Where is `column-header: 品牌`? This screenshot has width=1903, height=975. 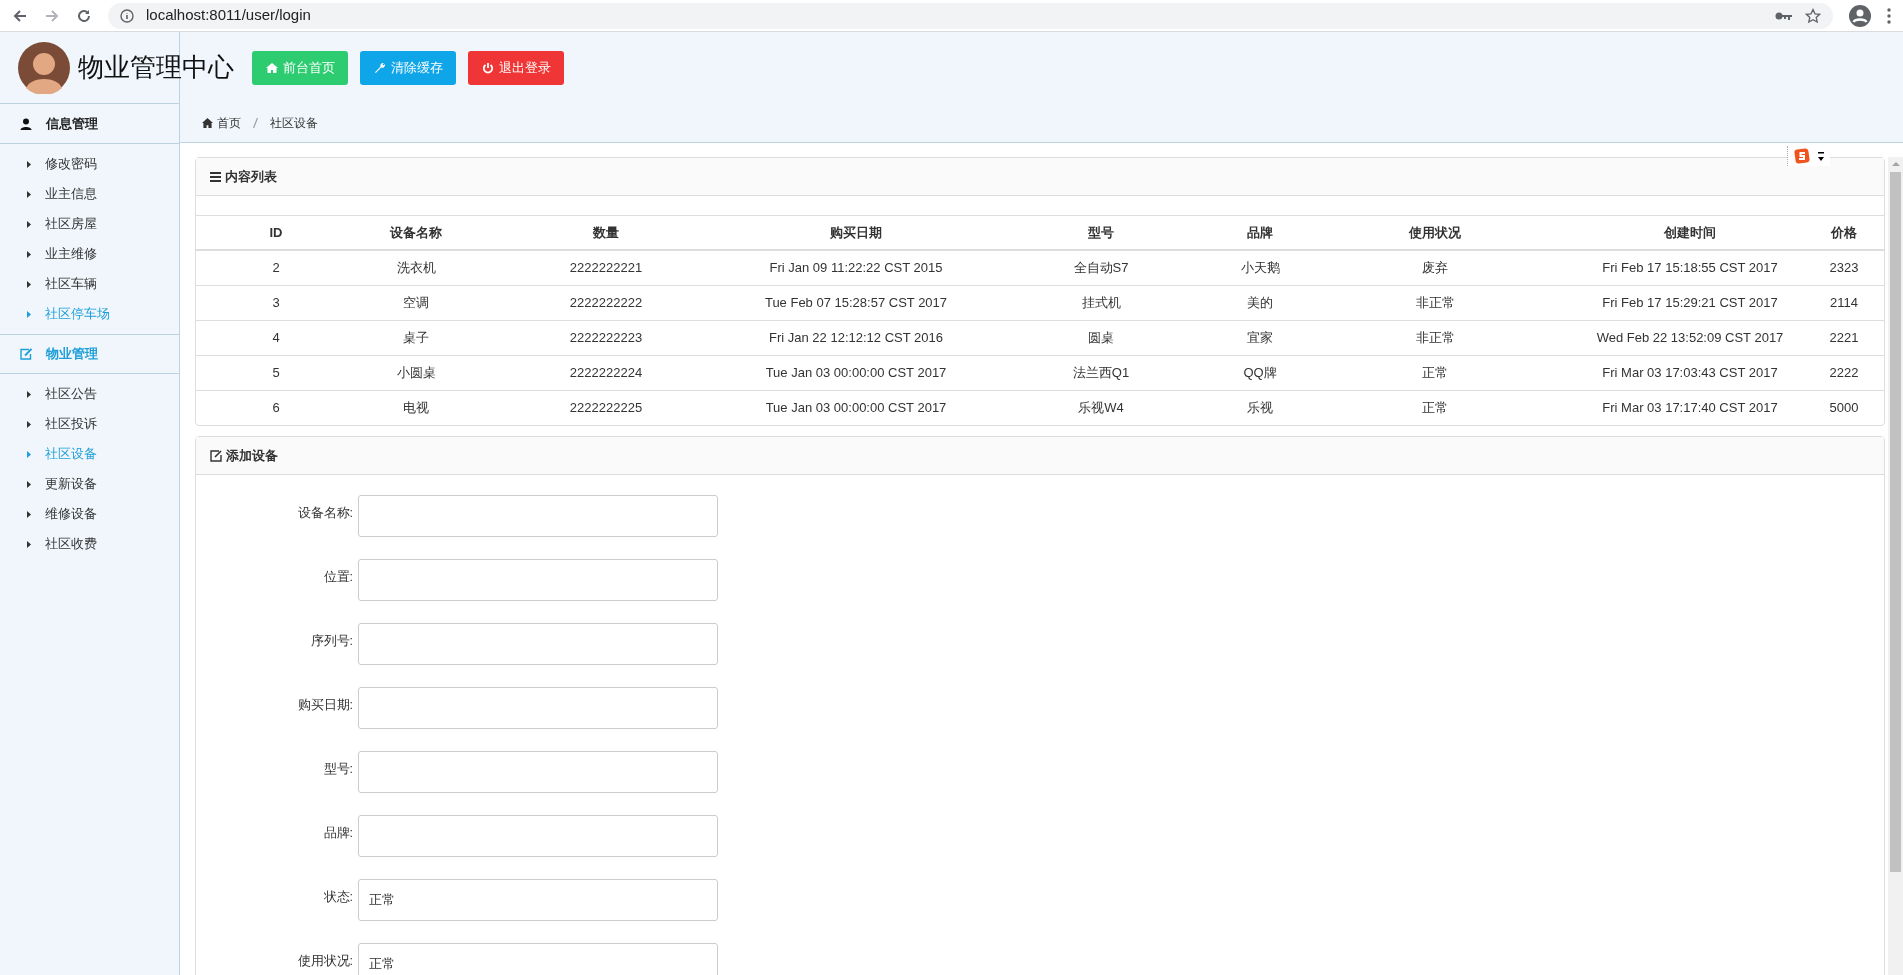 column-header: 品牌 is located at coordinates (1260, 233).